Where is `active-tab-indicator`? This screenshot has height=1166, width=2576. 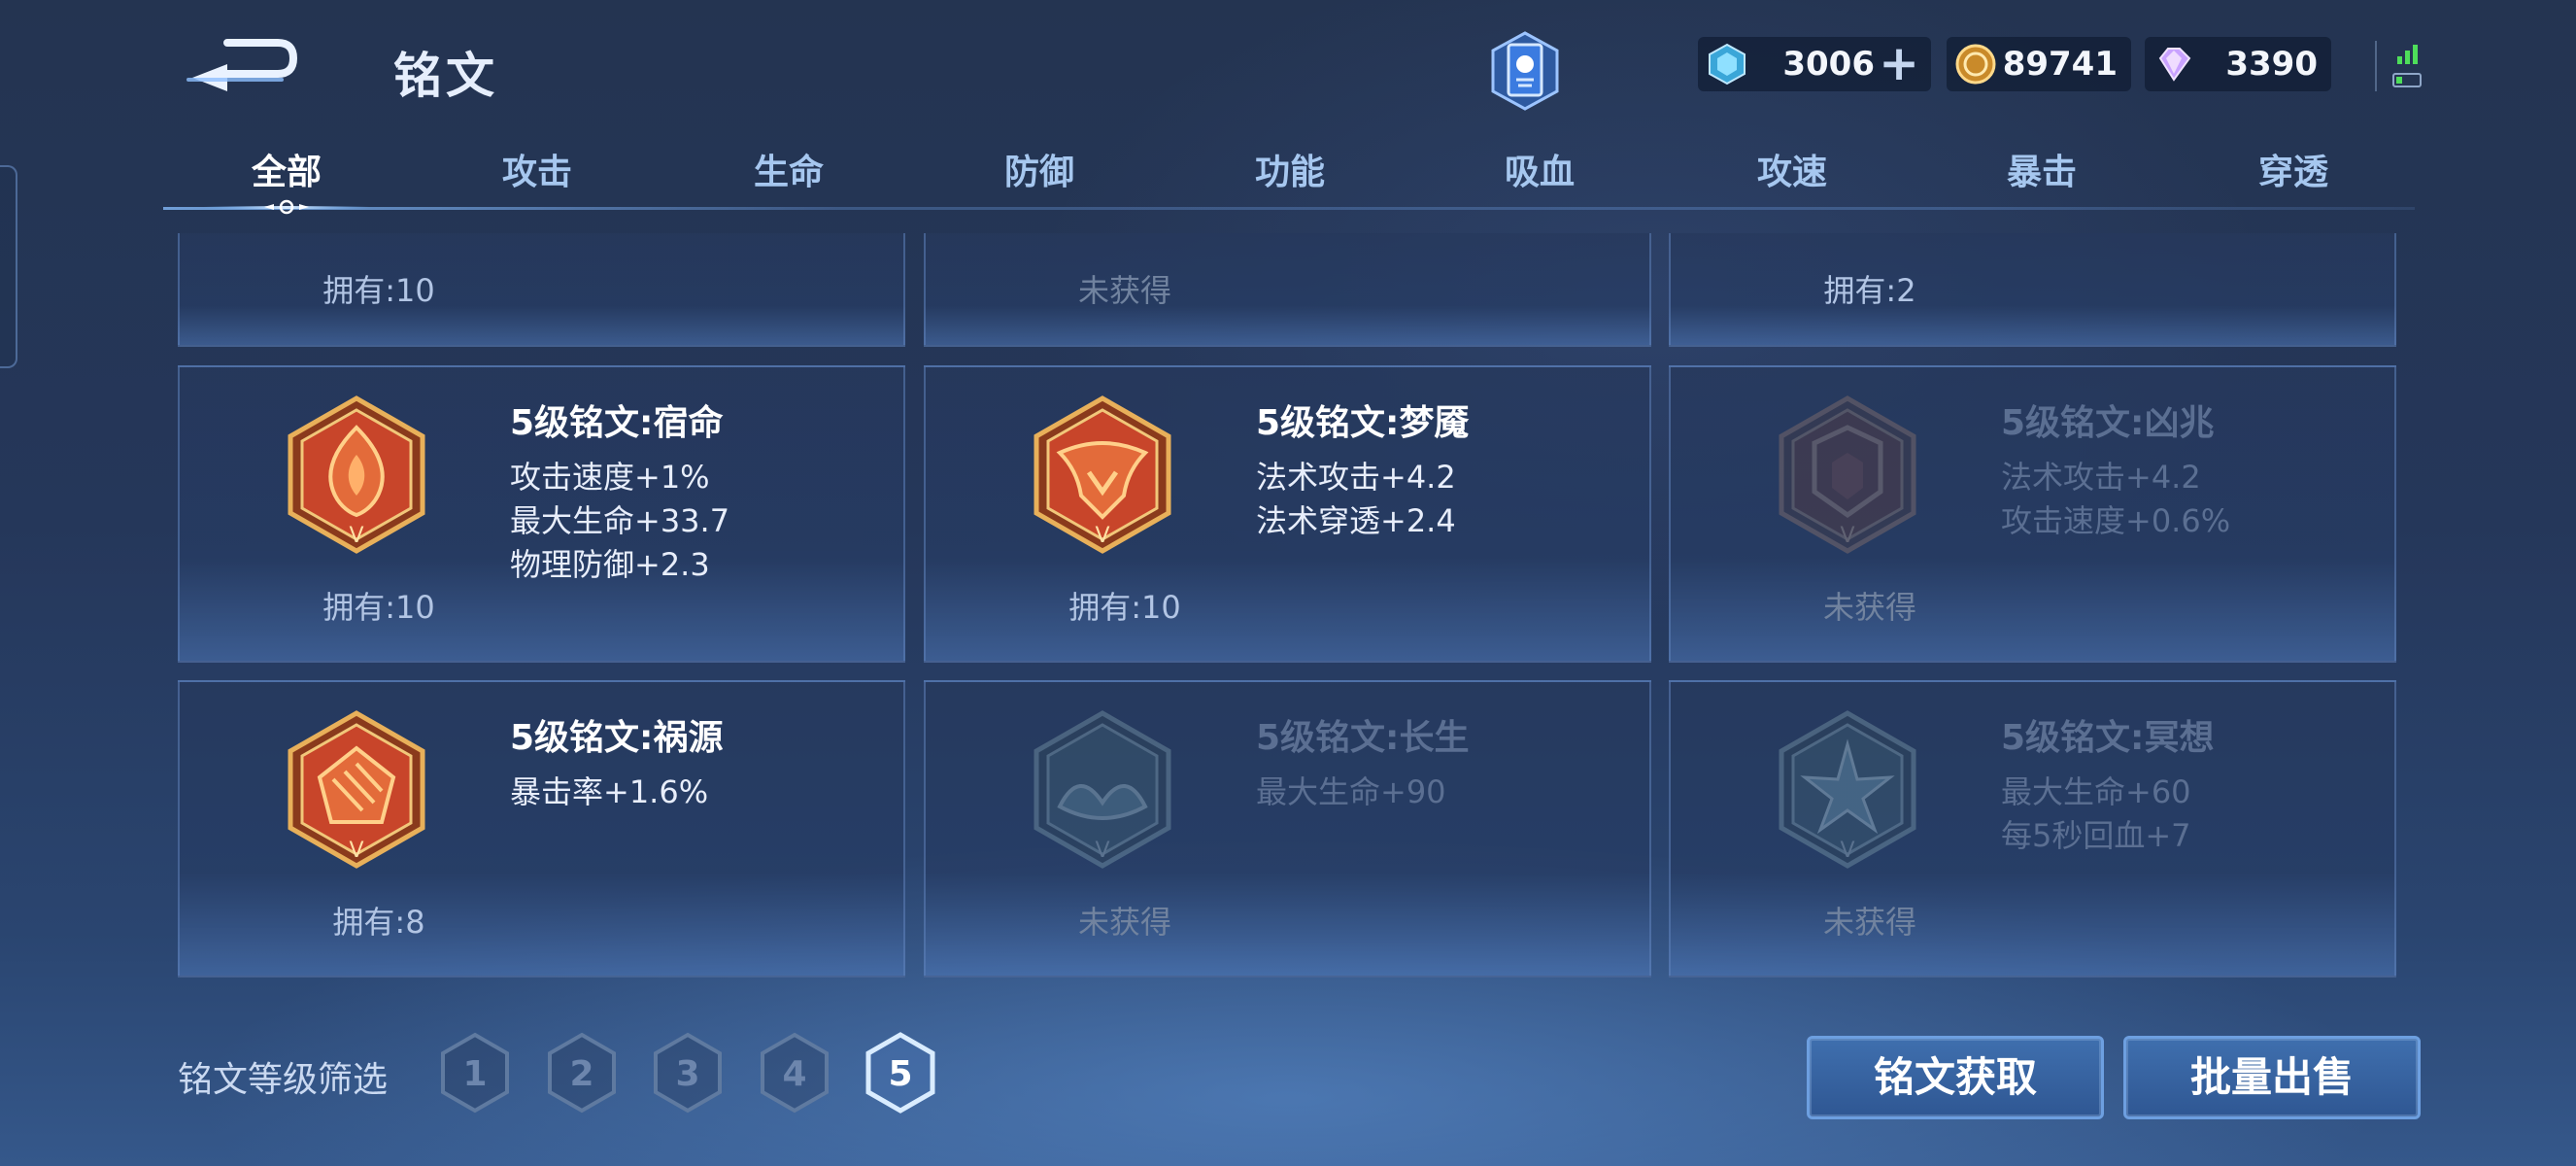 active-tab-indicator is located at coordinates (286, 207).